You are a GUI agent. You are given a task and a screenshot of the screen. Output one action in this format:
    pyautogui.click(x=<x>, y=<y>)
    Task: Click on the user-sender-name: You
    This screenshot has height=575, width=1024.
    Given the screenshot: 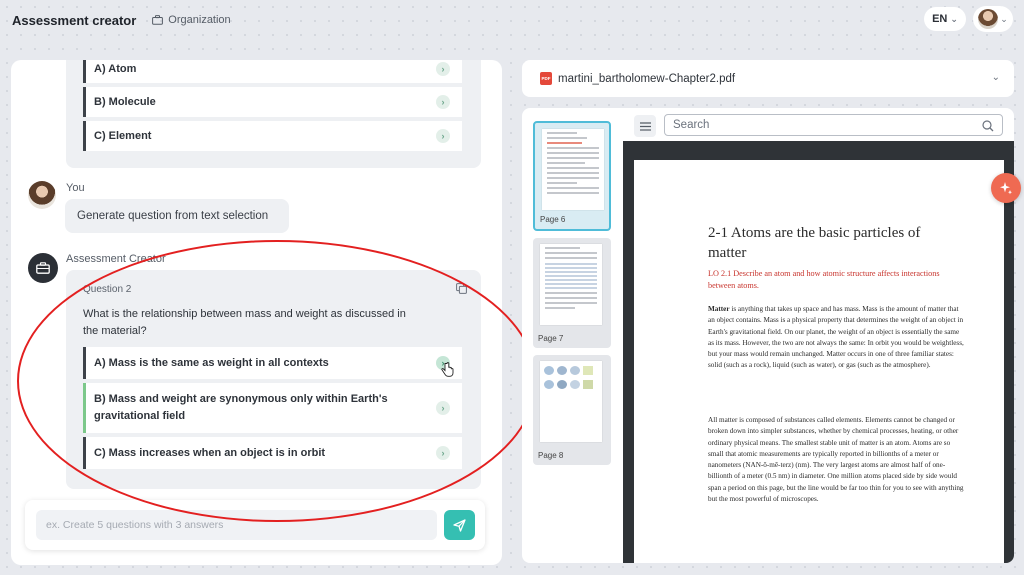 What is the action you would take?
    pyautogui.click(x=75, y=188)
    